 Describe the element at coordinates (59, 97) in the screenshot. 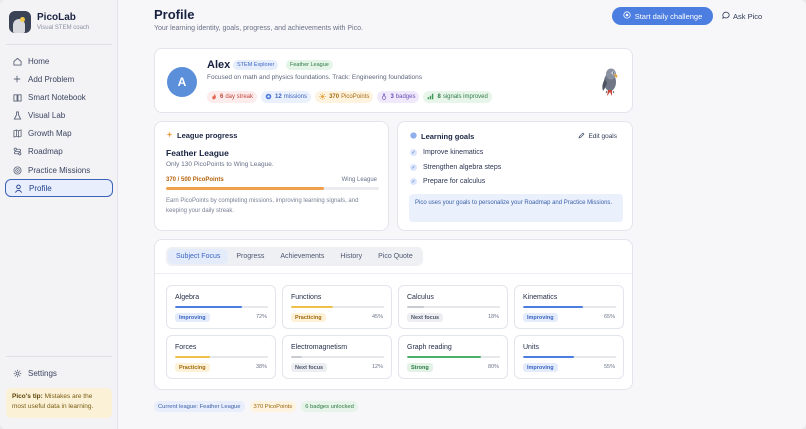

I see `sidebar-item-smart-notebook: Smart Notebook` at that location.